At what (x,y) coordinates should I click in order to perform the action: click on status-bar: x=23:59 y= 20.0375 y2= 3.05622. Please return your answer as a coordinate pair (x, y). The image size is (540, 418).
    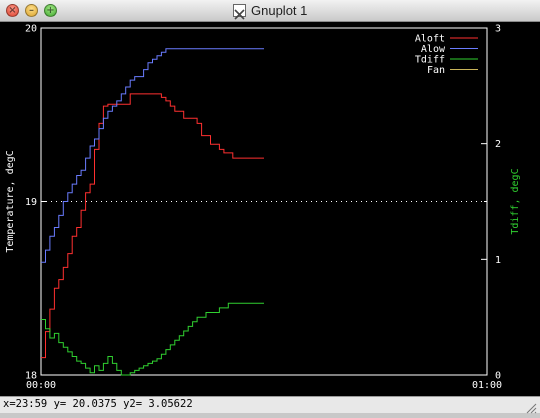
    Looking at the image, I should click on (270, 405).